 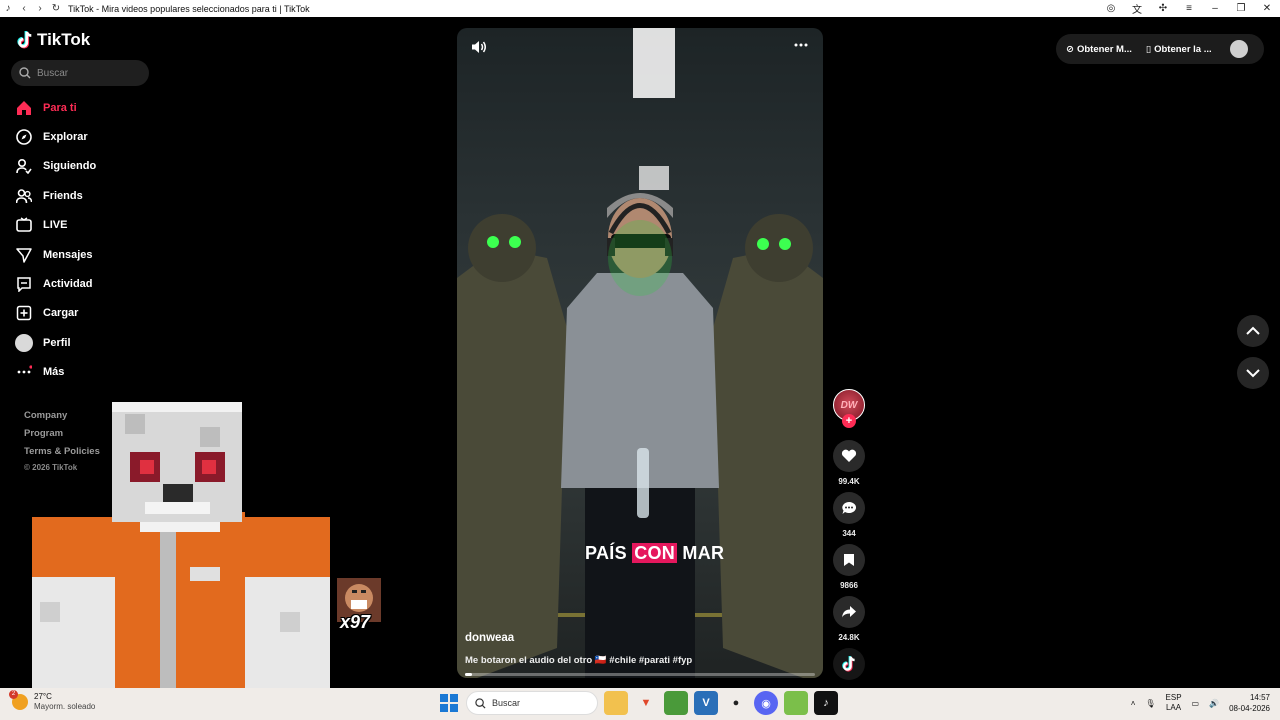 What do you see at coordinates (479, 48) in the screenshot?
I see `volume-icon` at bounding box center [479, 48].